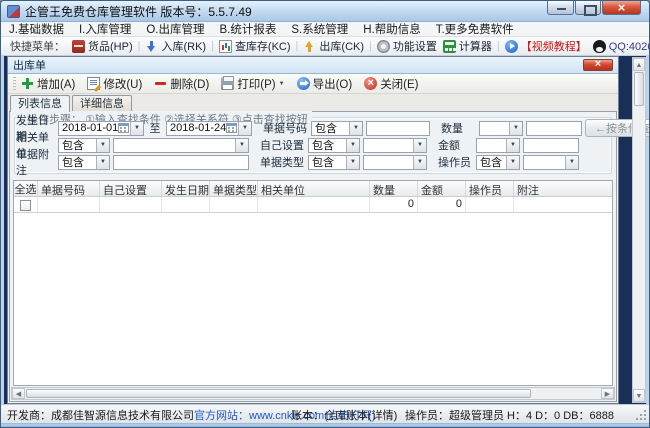 The height and width of the screenshot is (428, 650). Describe the element at coordinates (563, 188) in the screenshot. I see `column-header-note: 附注` at that location.